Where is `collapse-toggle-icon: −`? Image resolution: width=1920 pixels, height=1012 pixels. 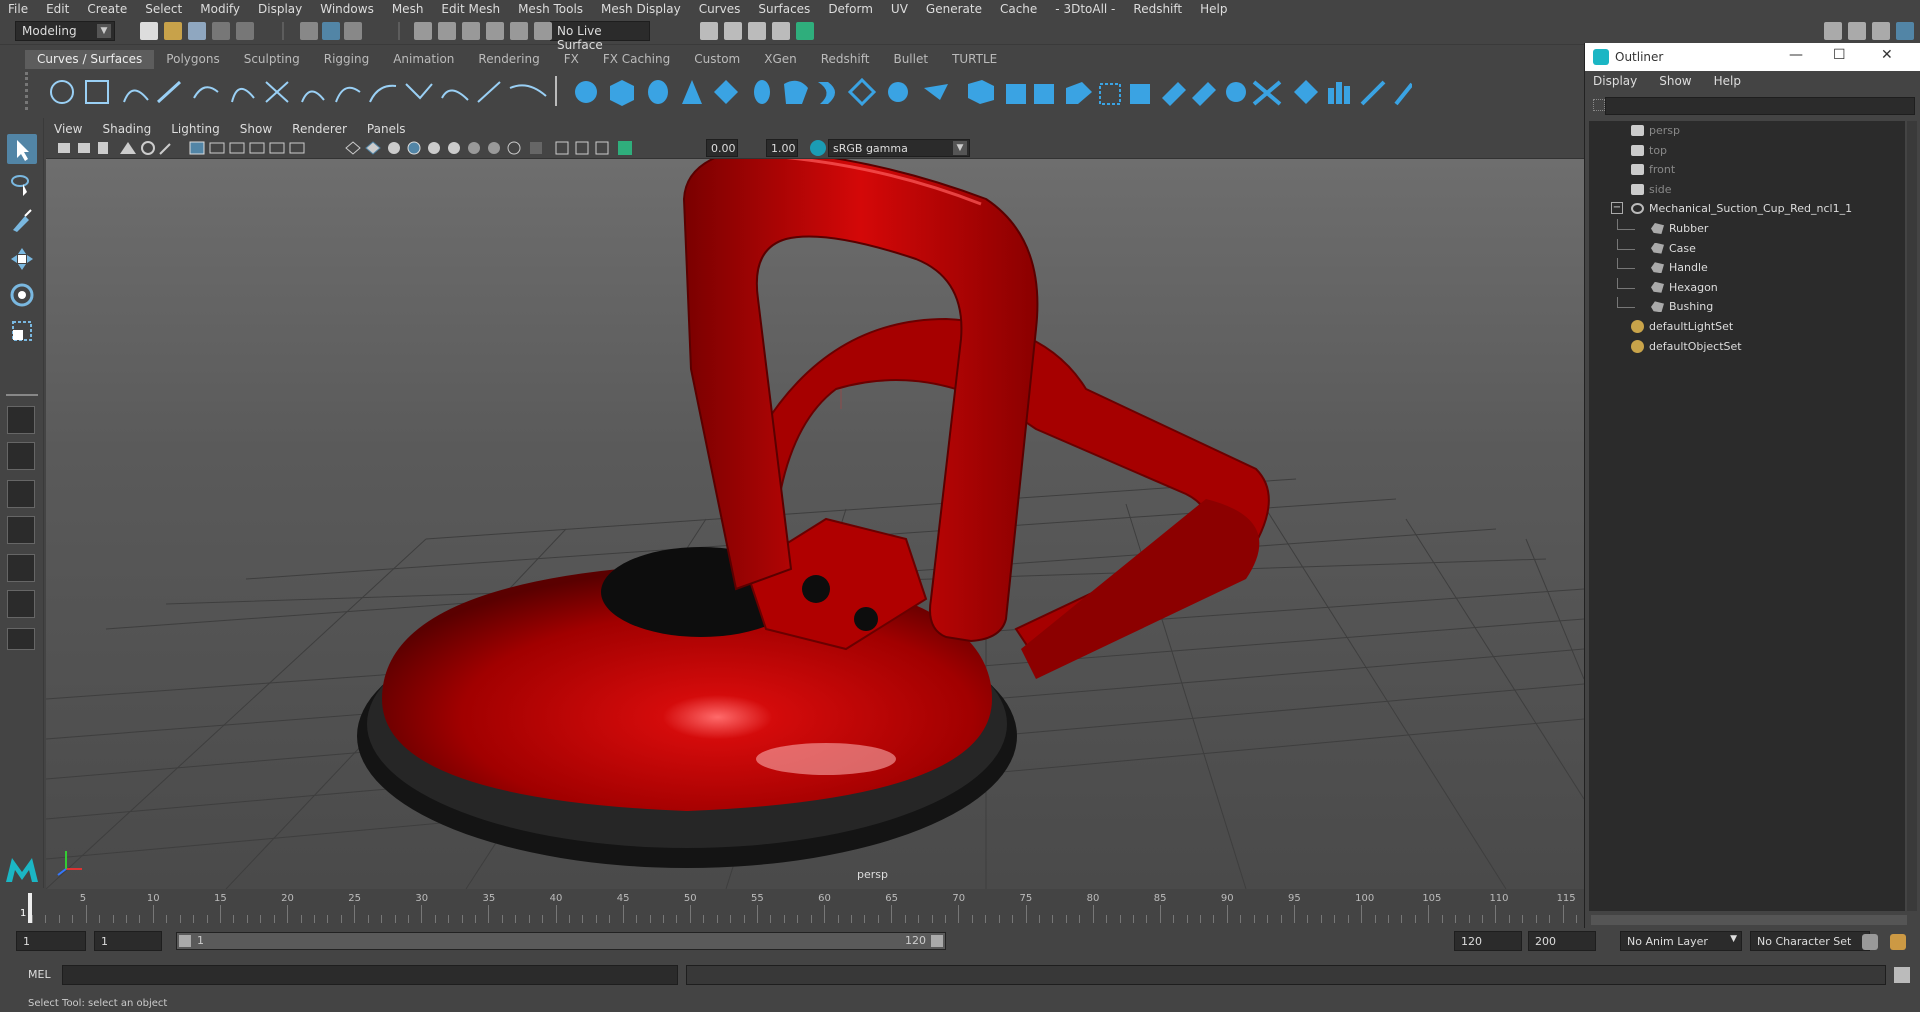 collapse-toggle-icon: − is located at coordinates (1617, 208).